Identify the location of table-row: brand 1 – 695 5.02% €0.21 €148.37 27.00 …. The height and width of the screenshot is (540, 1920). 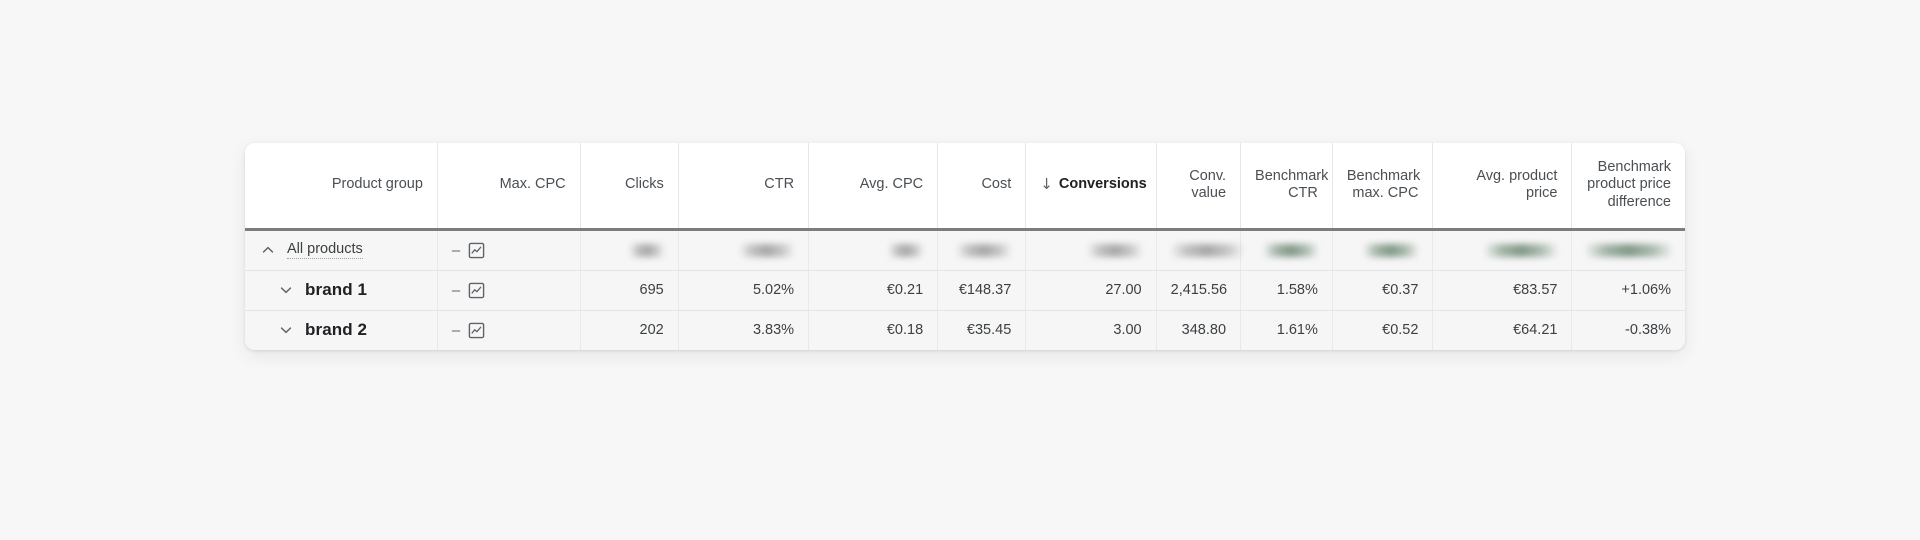
(965, 290).